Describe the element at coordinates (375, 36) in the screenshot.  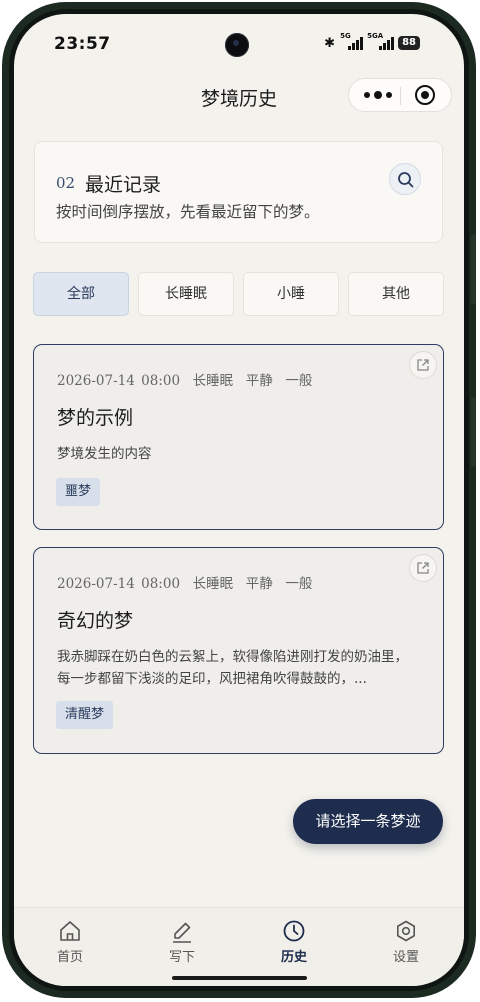
I see `signal-5ga-label: 5GA` at that location.